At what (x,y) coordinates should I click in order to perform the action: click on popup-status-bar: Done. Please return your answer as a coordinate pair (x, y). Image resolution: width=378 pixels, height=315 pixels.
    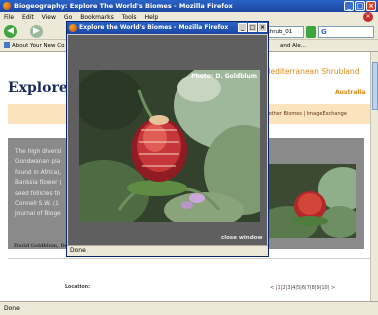
    Looking at the image, I should click on (167, 250).